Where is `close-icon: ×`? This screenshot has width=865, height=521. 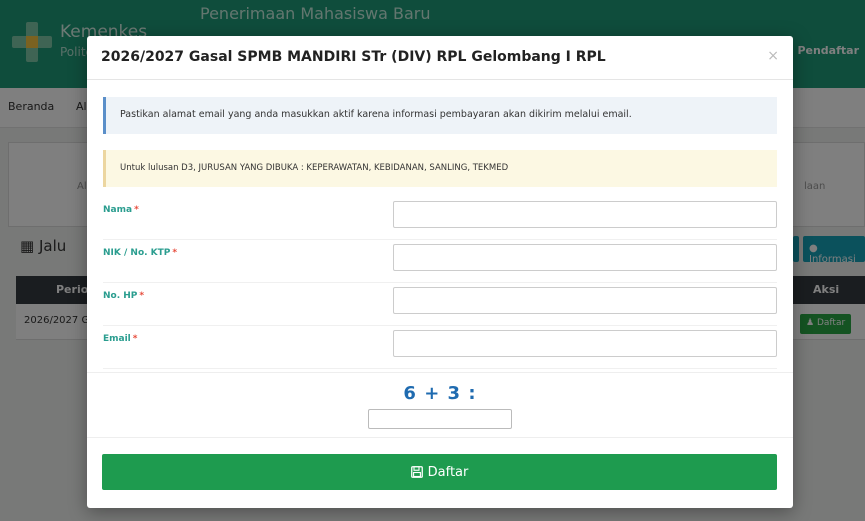
close-icon: × is located at coordinates (773, 56).